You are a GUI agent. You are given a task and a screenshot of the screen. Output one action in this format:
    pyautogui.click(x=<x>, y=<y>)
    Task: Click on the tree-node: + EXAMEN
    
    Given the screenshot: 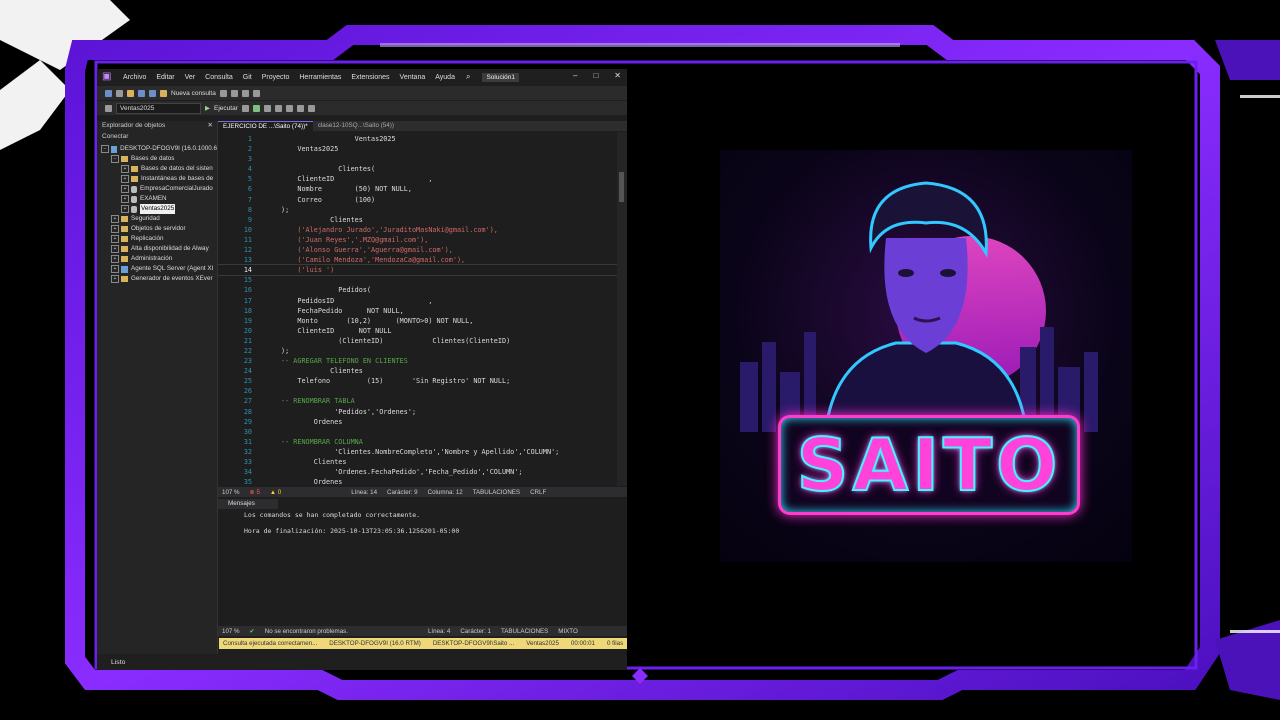 What is the action you would take?
    pyautogui.click(x=157, y=199)
    